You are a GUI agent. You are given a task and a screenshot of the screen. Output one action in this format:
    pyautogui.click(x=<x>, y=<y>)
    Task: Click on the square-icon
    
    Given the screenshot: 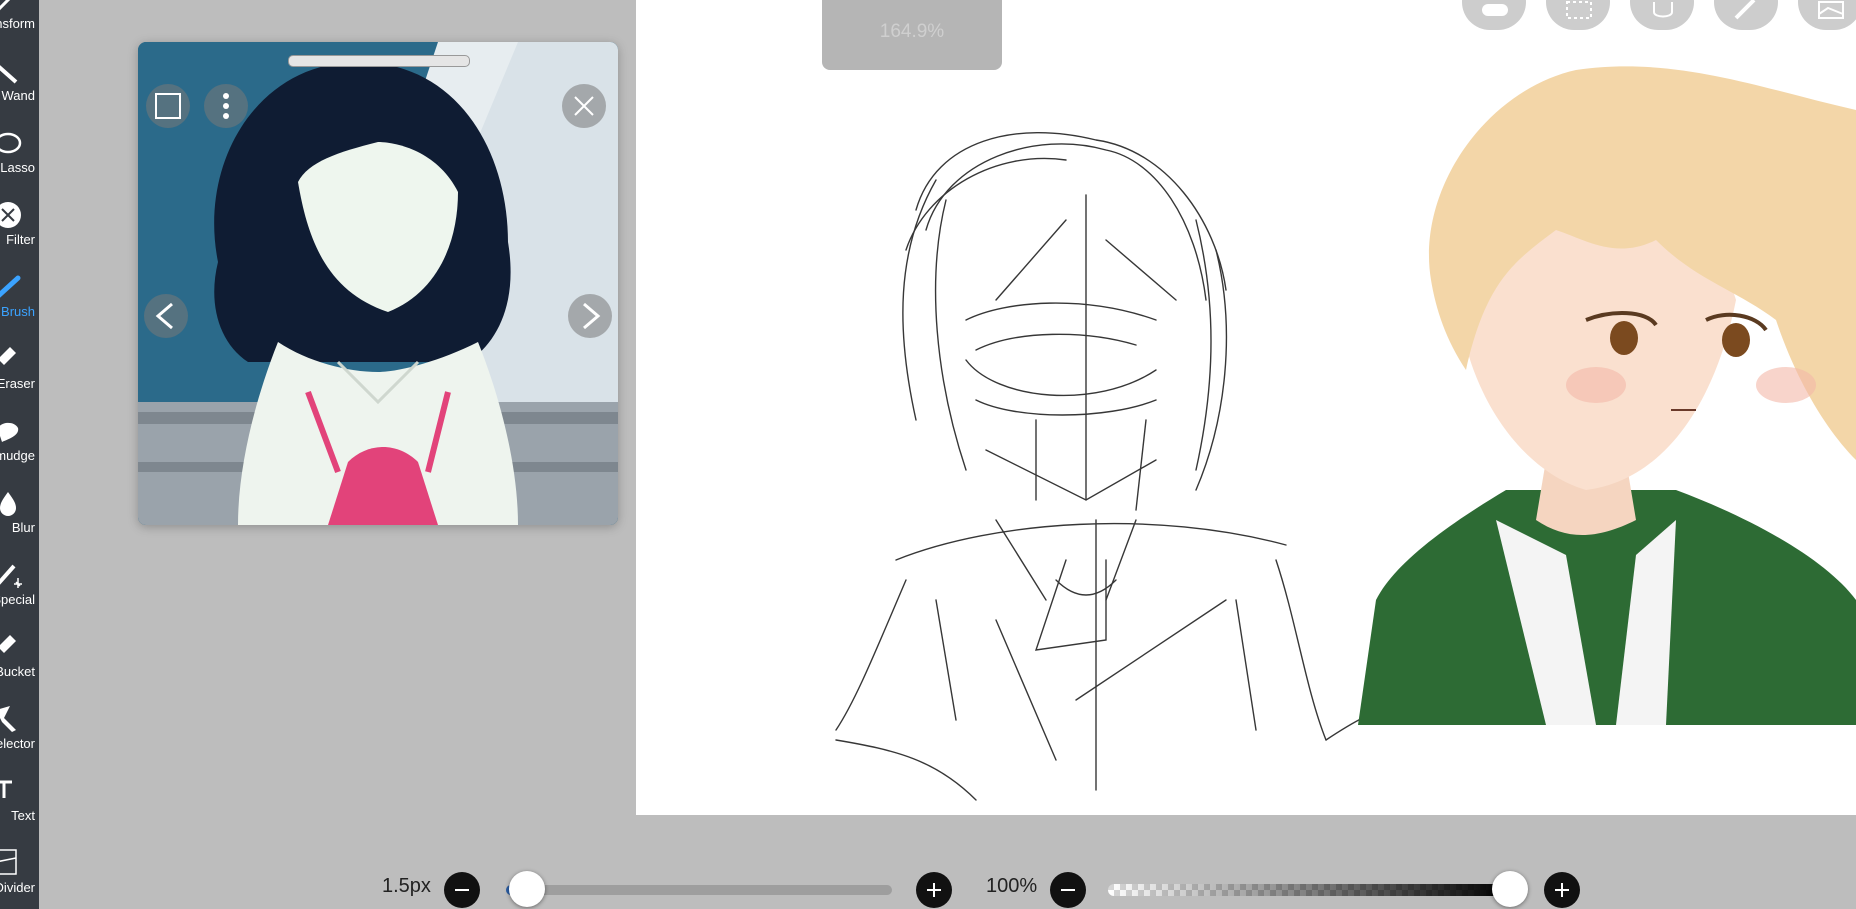 What is the action you would take?
    pyautogui.click(x=168, y=106)
    